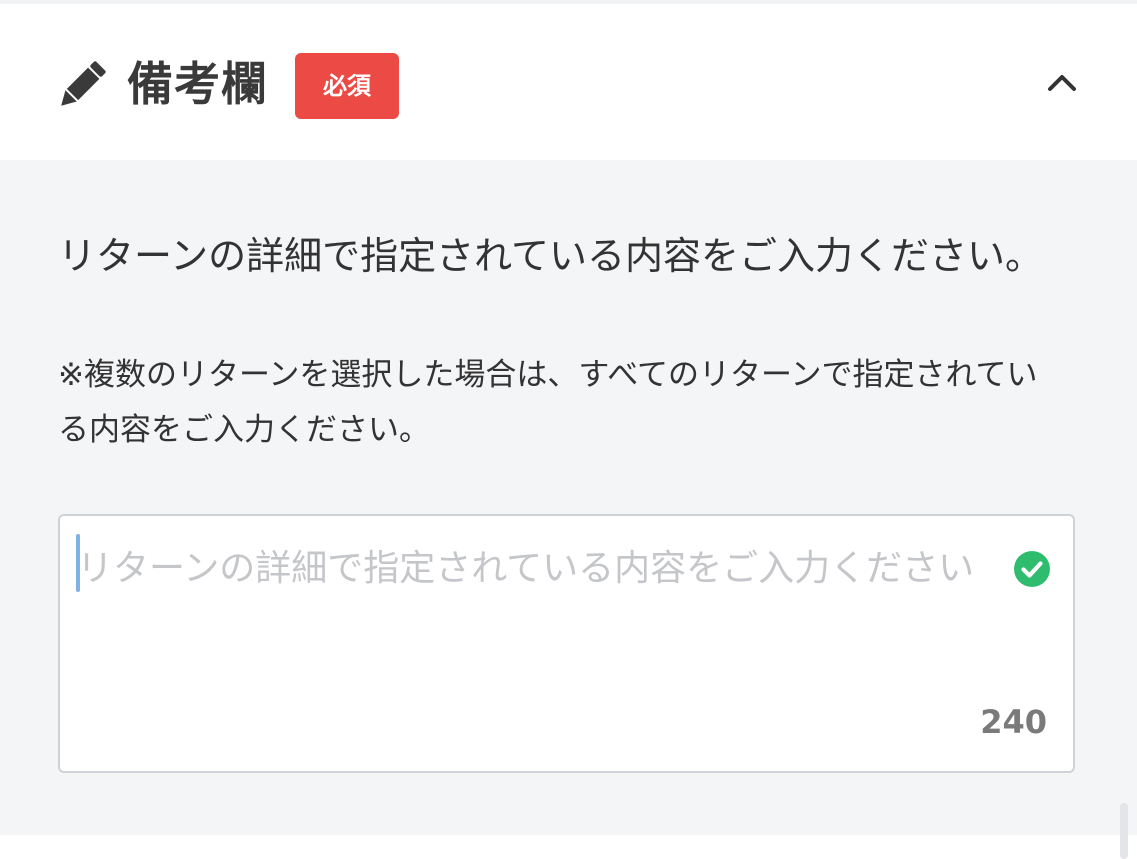  I want to click on bottom-area, so click(568, 847).